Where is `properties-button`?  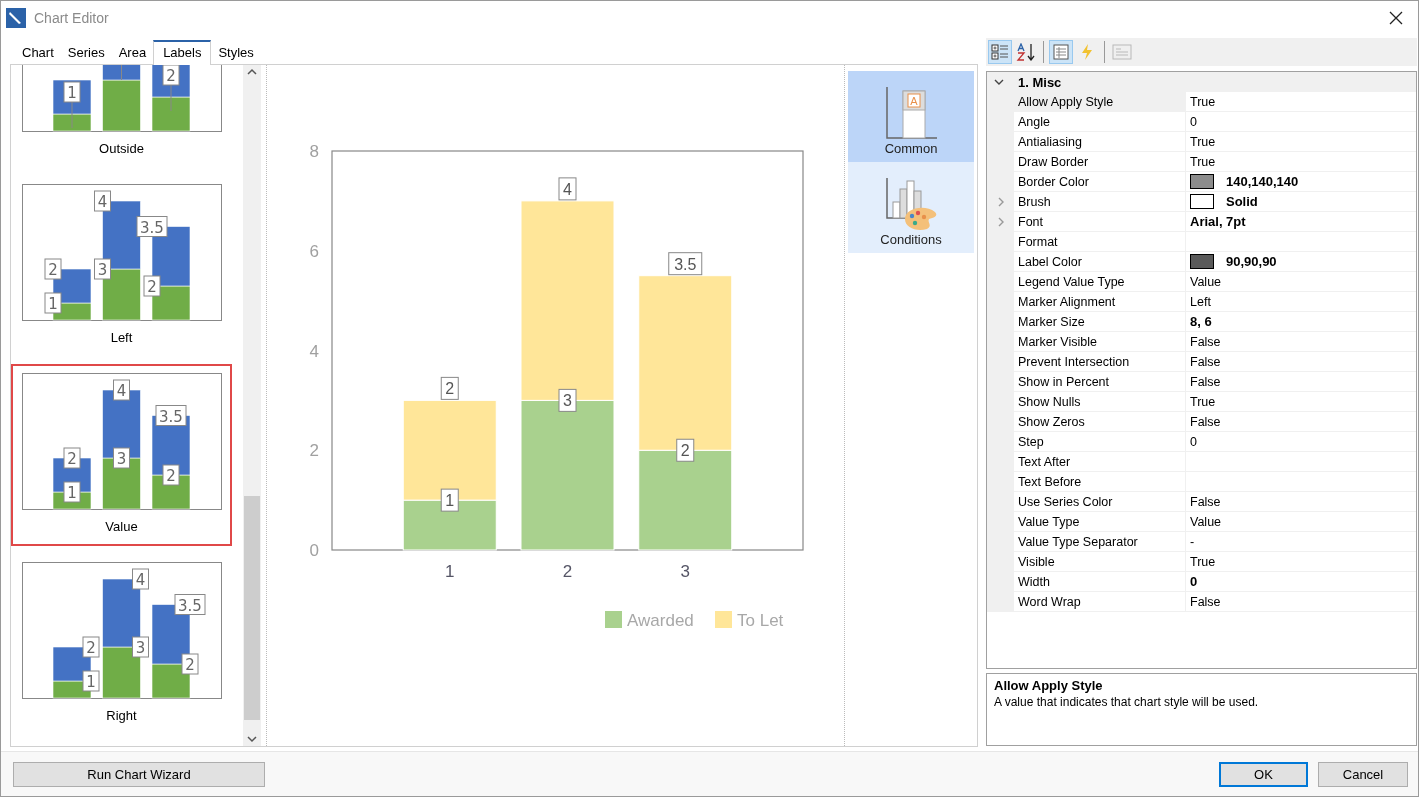
properties-button is located at coordinates (1061, 52).